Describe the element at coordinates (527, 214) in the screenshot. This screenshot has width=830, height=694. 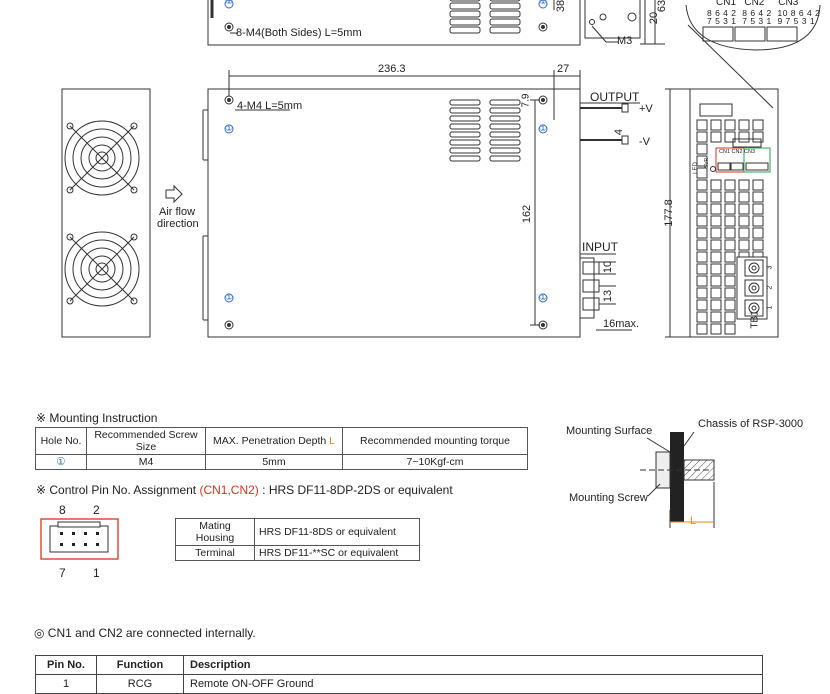
I see `dim-162-label: 162` at that location.